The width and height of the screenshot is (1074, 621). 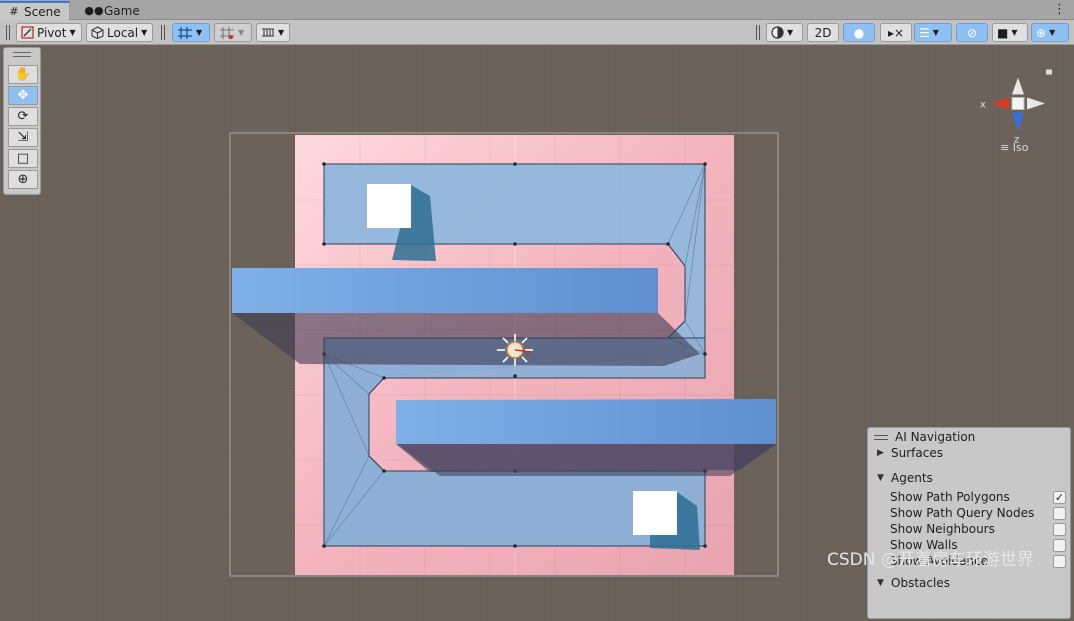 What do you see at coordinates (880, 453) in the screenshot?
I see `chevron-right-icon: ▶` at bounding box center [880, 453].